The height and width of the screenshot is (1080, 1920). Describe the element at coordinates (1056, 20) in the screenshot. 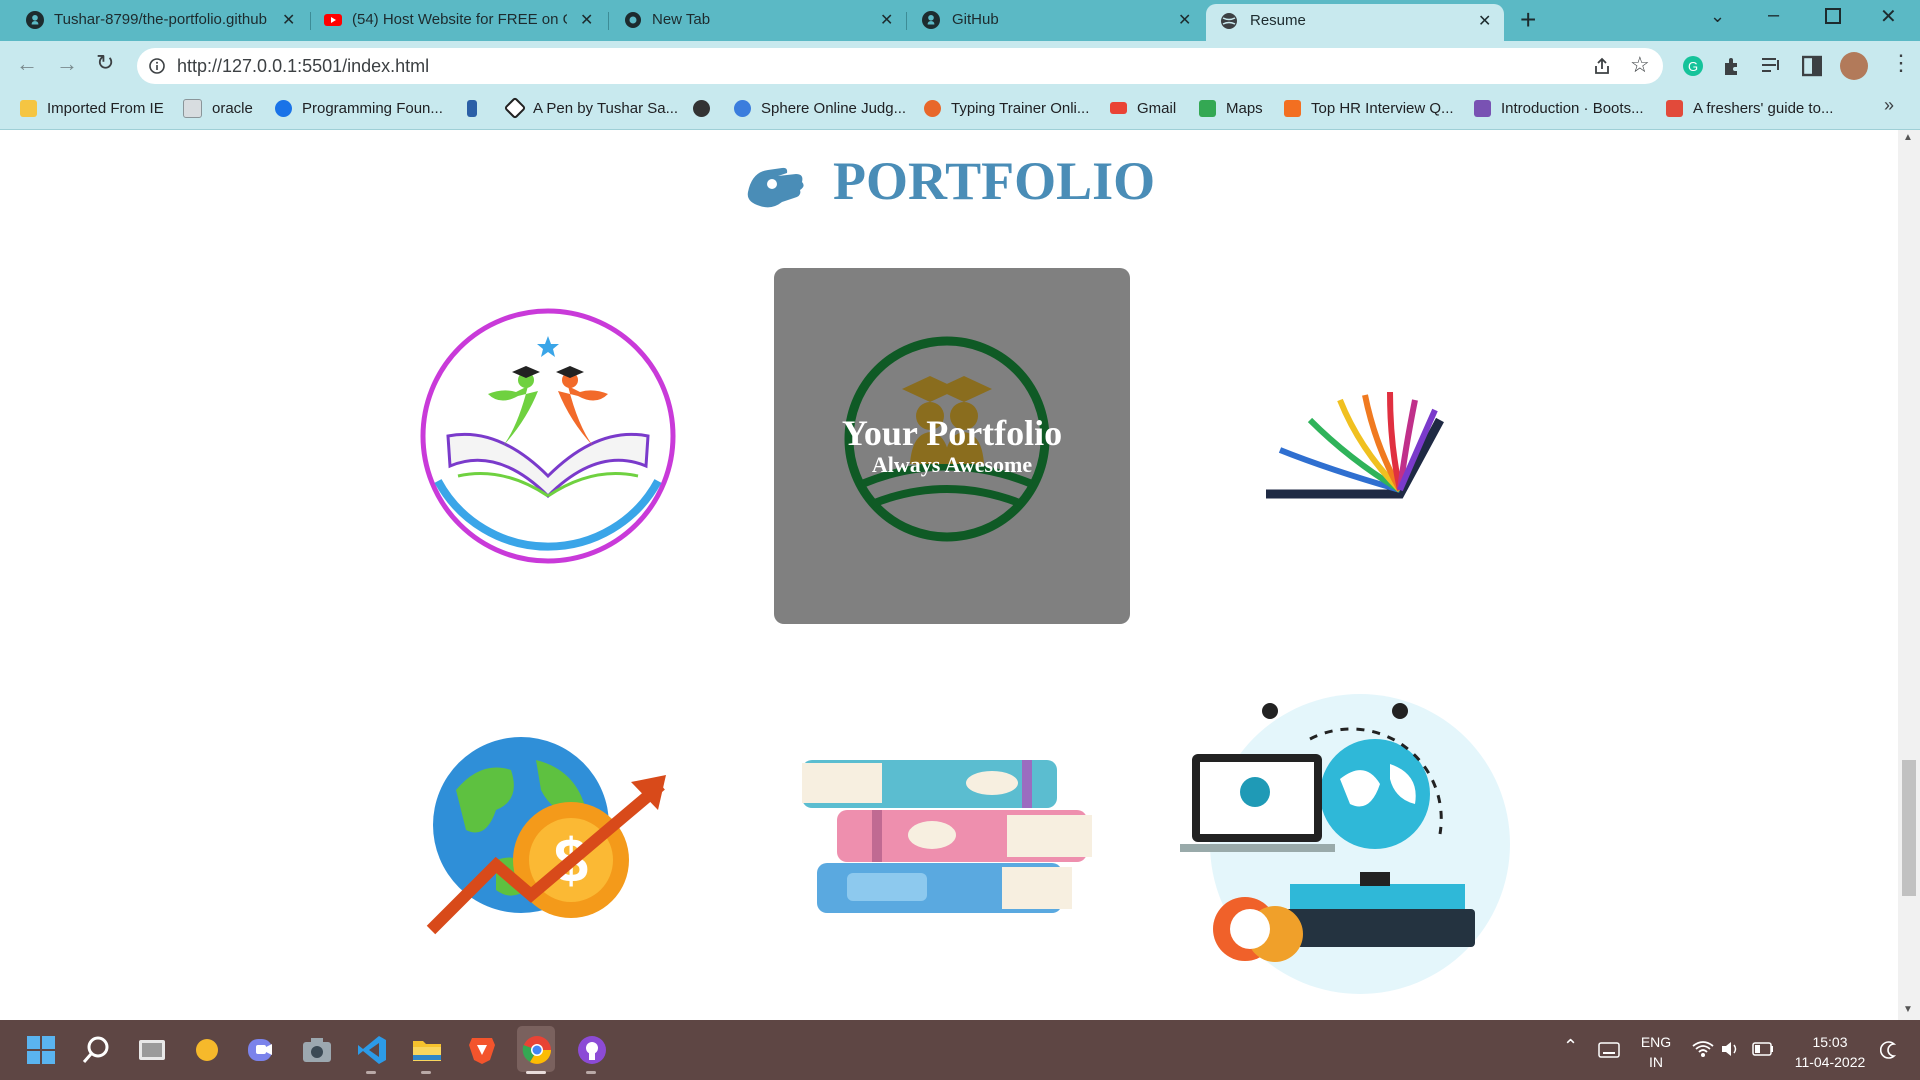

I see `tab-github: GitHub ✕` at that location.